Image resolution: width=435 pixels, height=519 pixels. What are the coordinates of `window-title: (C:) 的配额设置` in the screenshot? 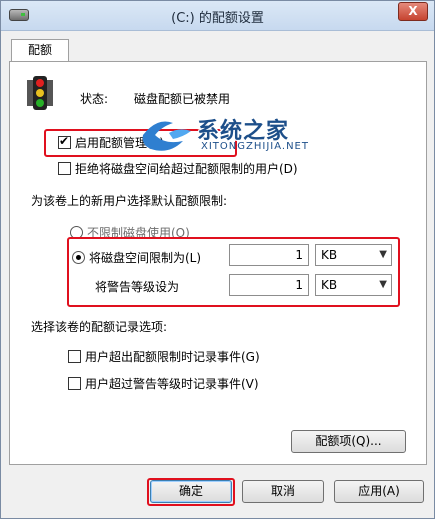 It's located at (217, 18).